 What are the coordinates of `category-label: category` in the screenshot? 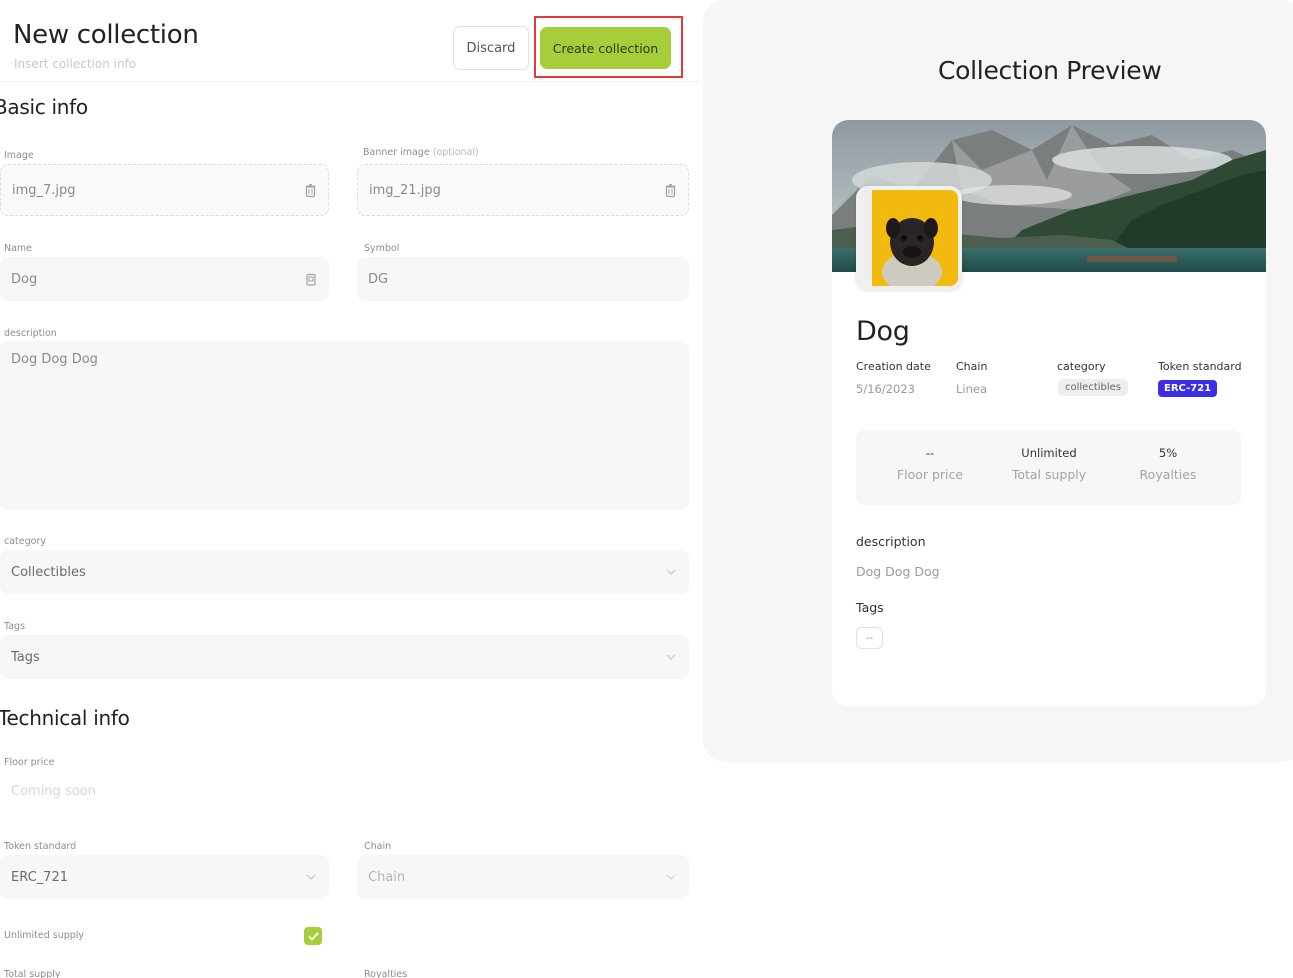 It's located at (25, 541).